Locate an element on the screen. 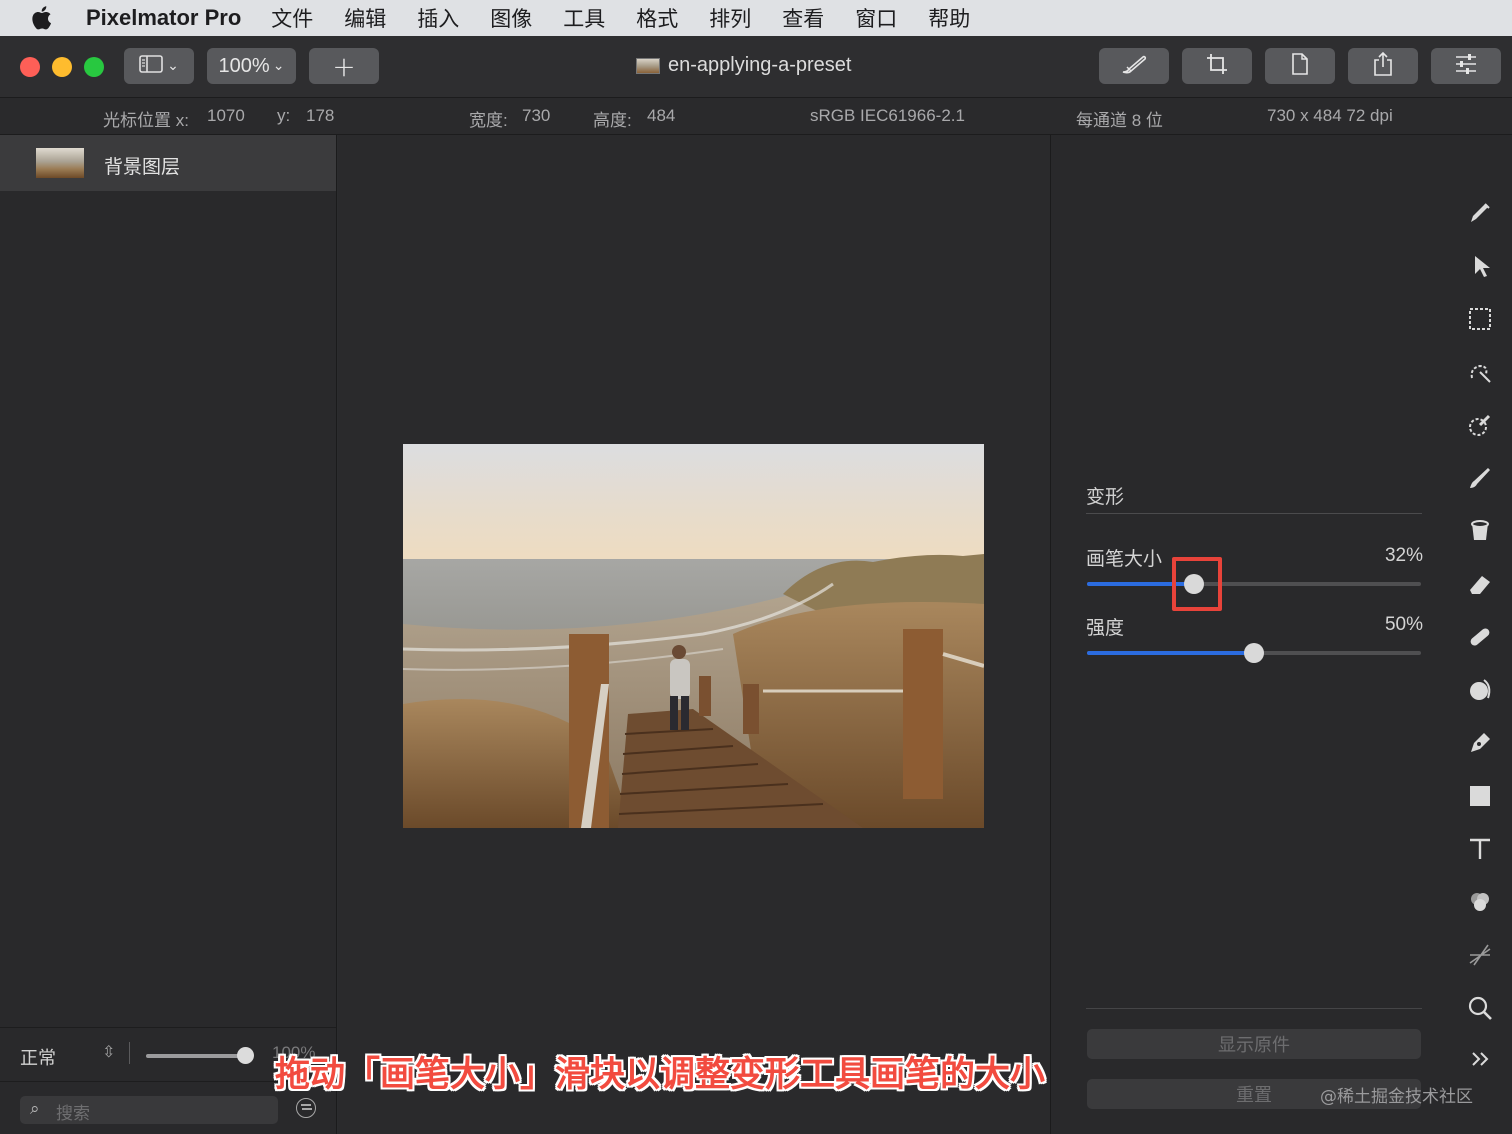 The image size is (1512, 1134). share-button is located at coordinates (1383, 66).